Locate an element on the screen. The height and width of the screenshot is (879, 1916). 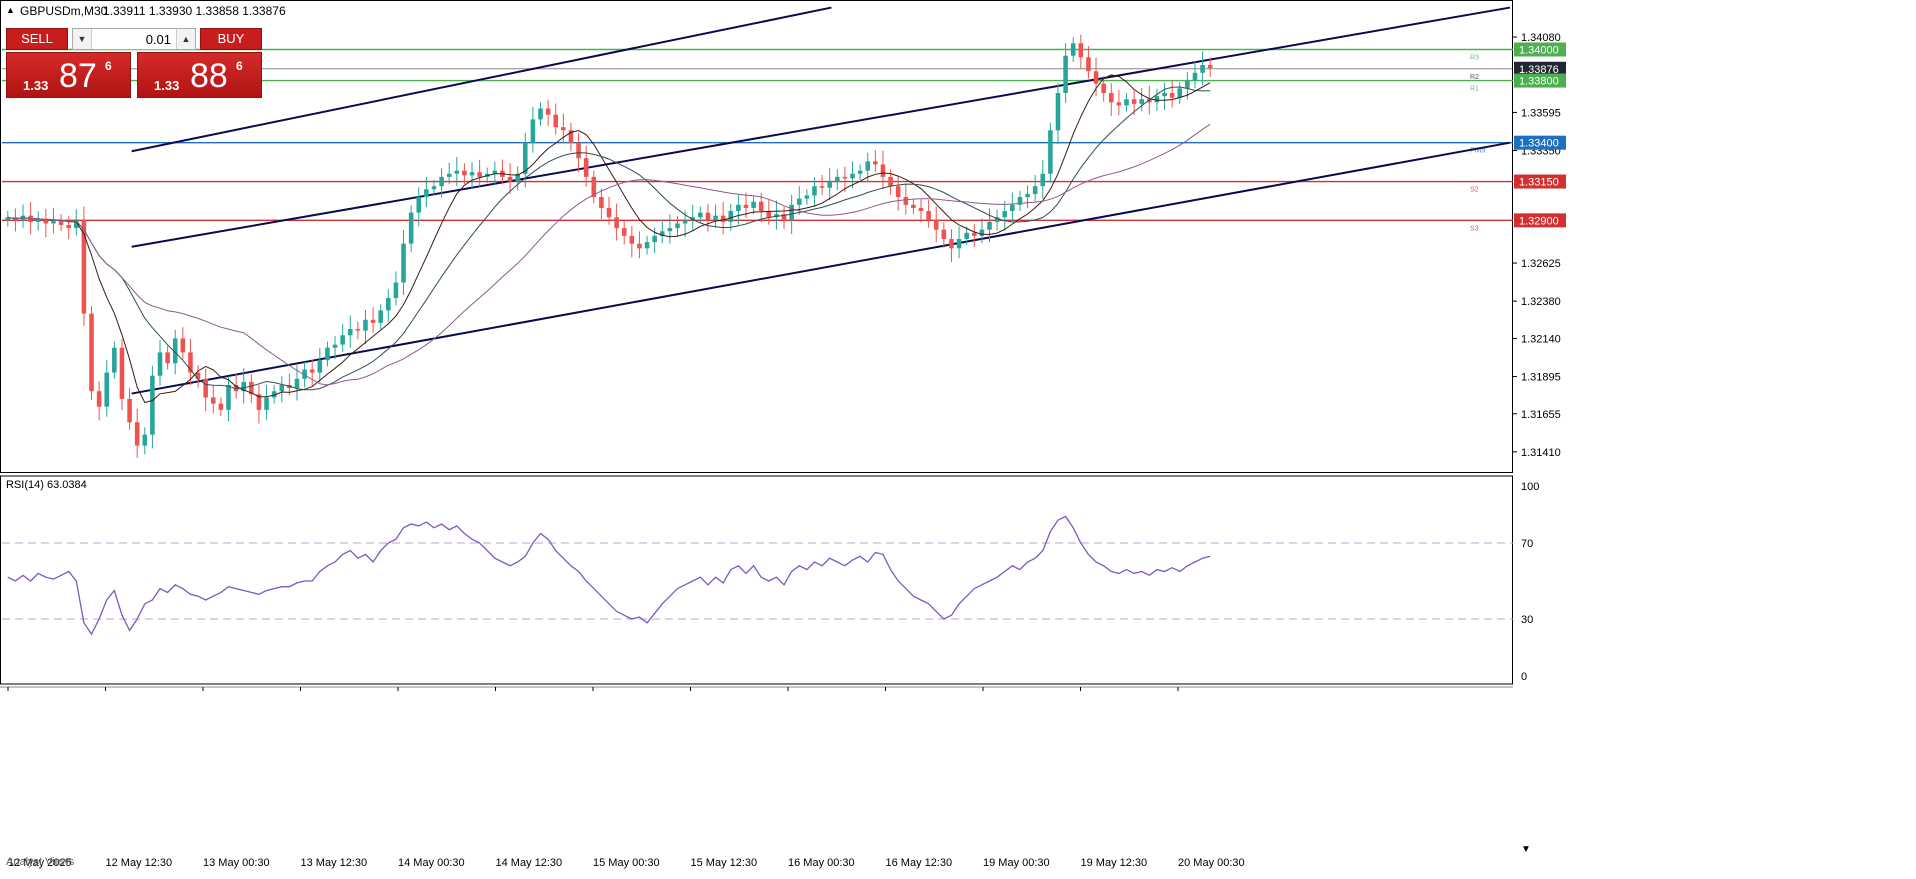
x-axis-tick-label: 20 May 00:30 is located at coordinates (1211, 863).